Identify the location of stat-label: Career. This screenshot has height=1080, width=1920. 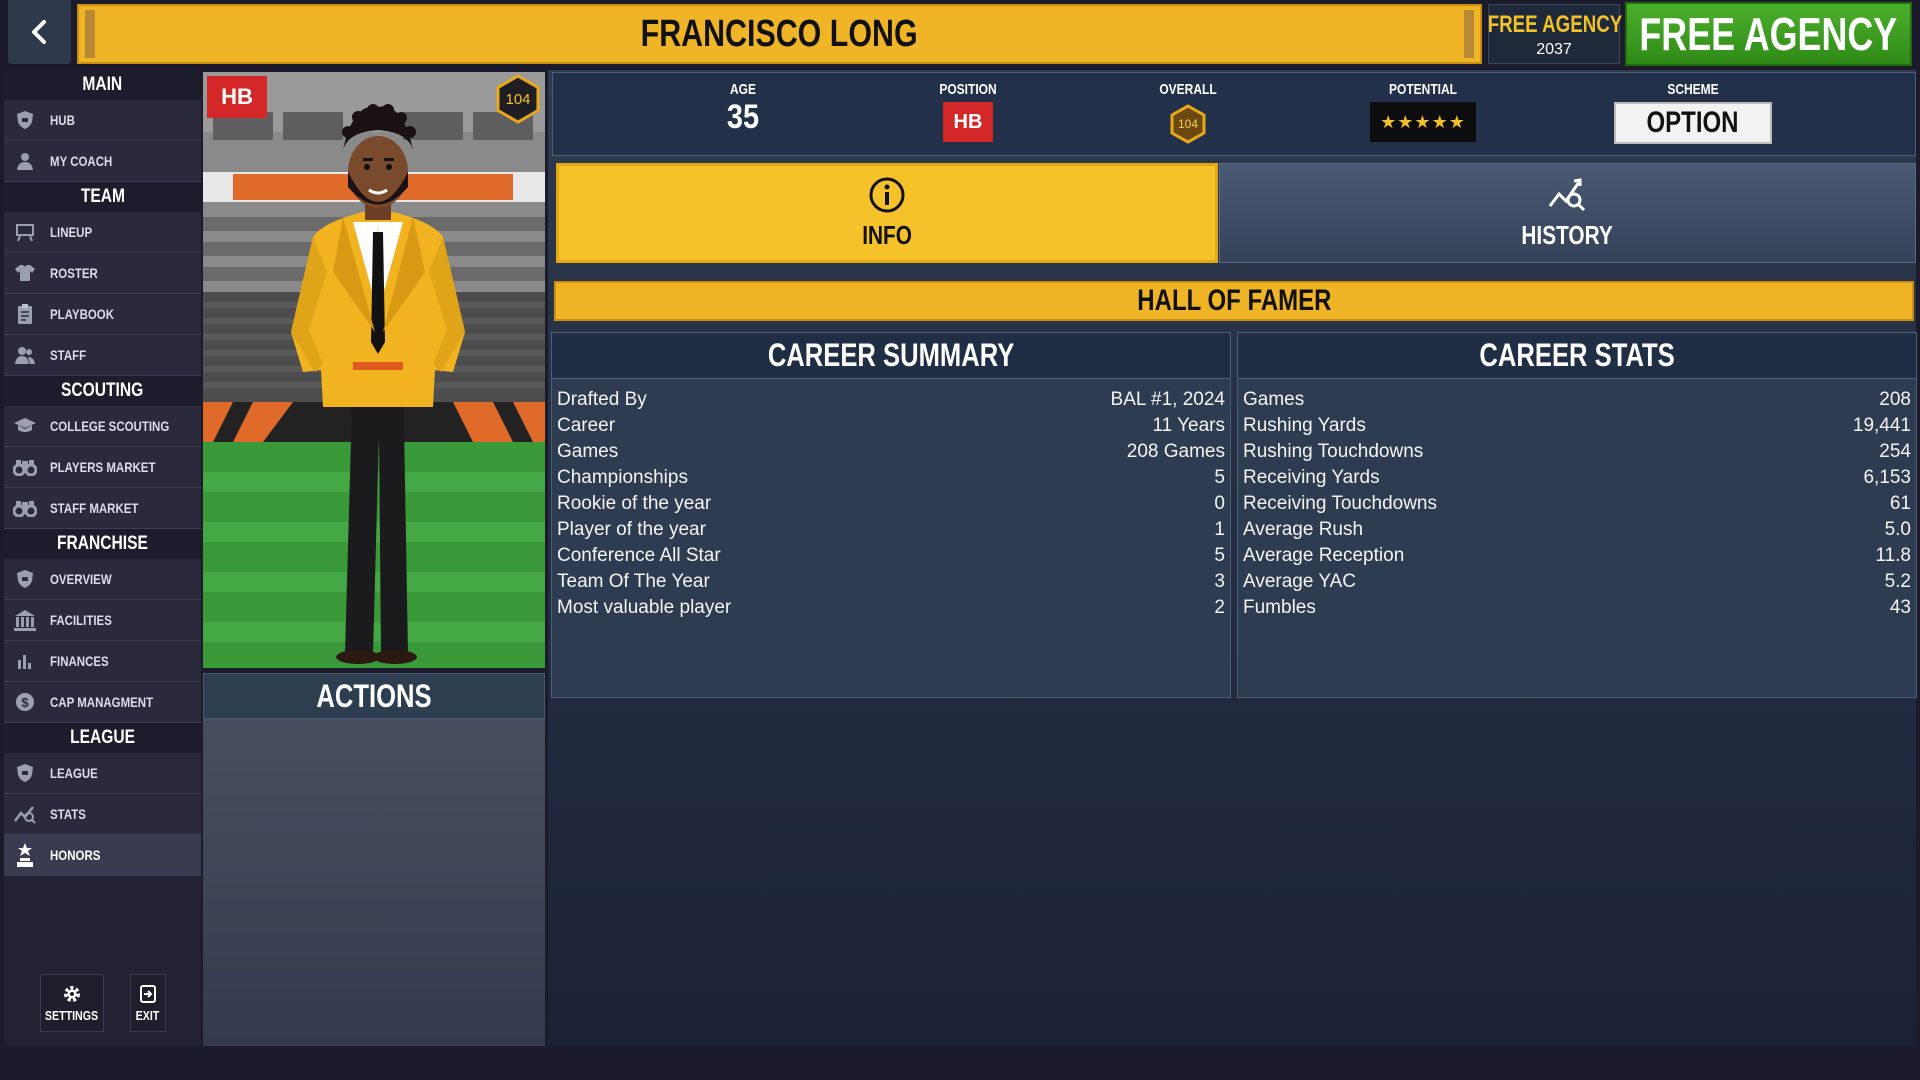
(586, 425).